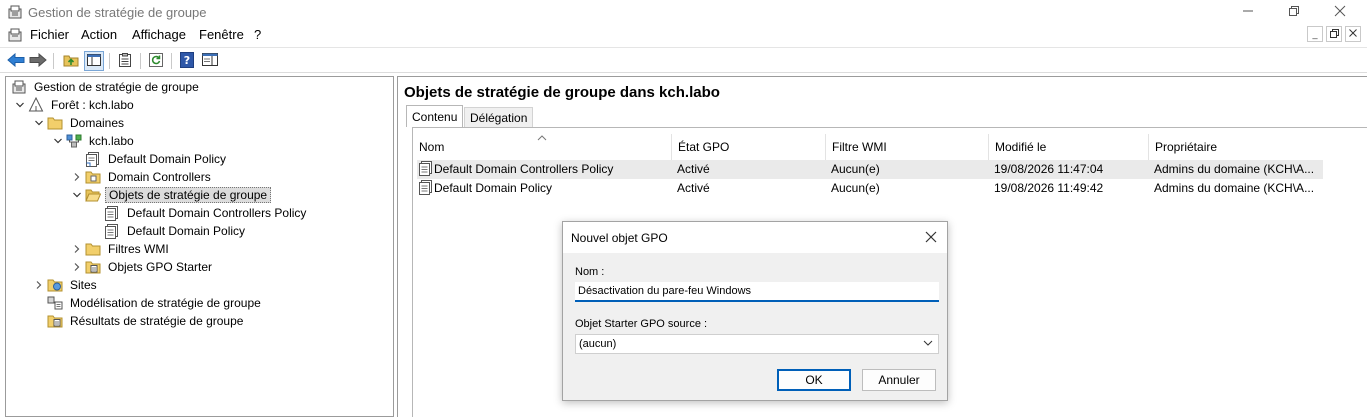 Image resolution: width=1367 pixels, height=417 pixels. I want to click on child-minimize-button: _, so click(1315, 34).